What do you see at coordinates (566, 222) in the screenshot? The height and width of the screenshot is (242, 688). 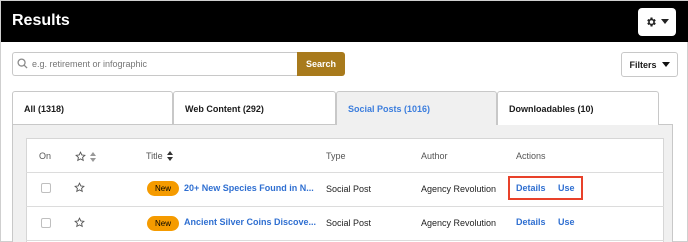 I see `use-link: Use` at bounding box center [566, 222].